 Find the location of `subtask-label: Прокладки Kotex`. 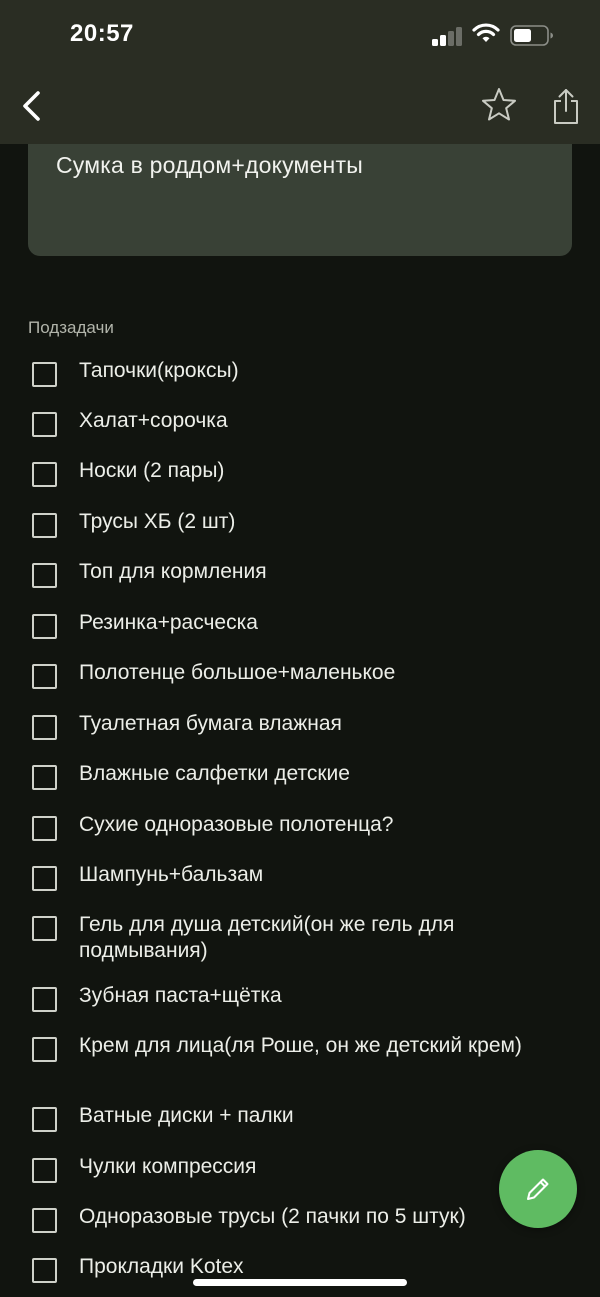

subtask-label: Прокладки Kotex is located at coordinates (161, 1266).